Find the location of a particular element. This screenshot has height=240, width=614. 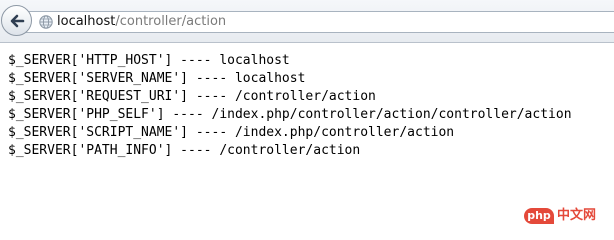

url-text: localhost/controller/action is located at coordinates (141, 22).